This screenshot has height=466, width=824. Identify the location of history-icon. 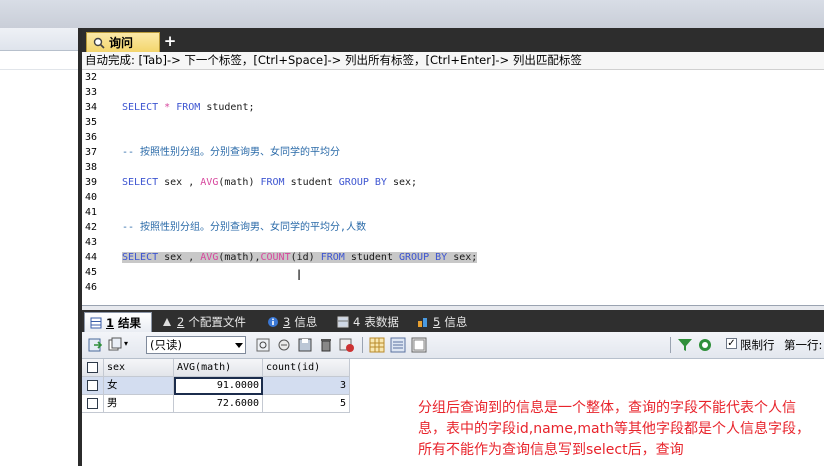
(422, 322).